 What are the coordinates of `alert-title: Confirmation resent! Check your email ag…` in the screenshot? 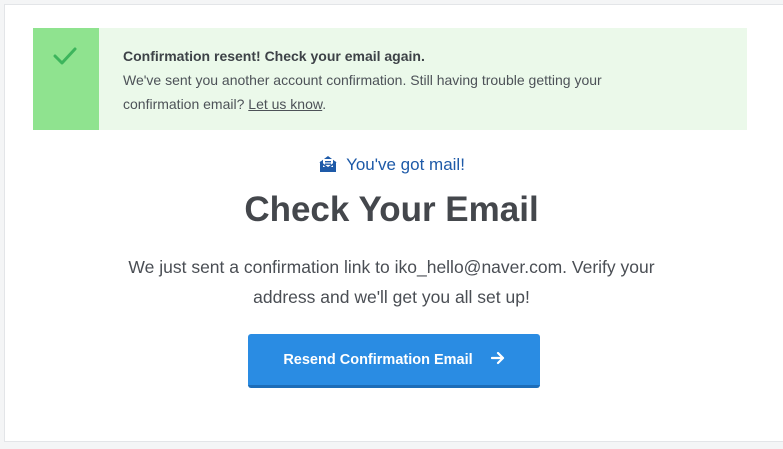 It's located at (274, 56).